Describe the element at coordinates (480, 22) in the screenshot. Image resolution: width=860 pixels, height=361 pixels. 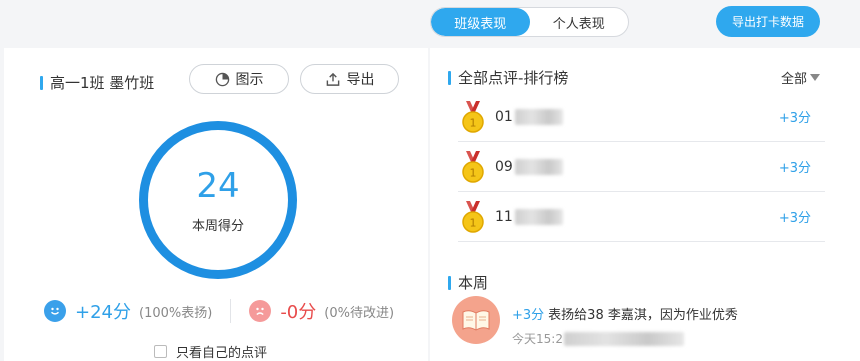
I see `tab-class-performance: 班级表现` at that location.